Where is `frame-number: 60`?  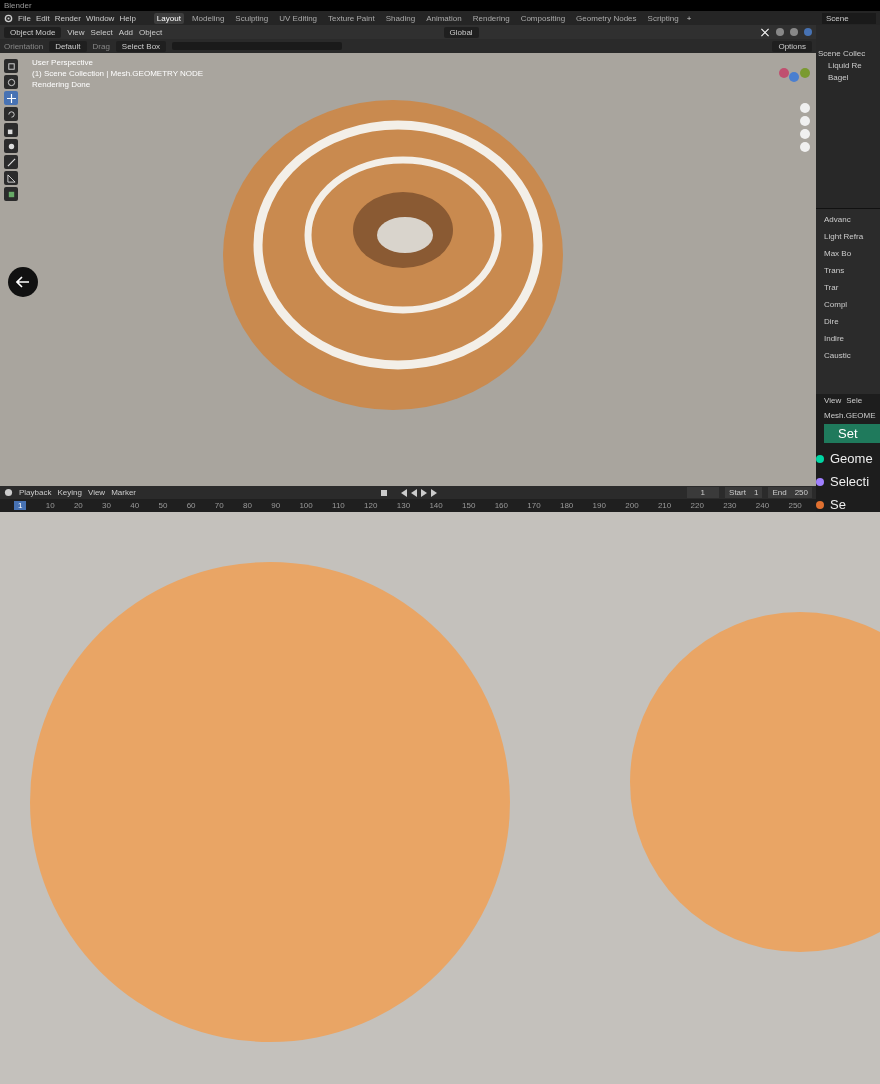
frame-number: 60 is located at coordinates (191, 505).